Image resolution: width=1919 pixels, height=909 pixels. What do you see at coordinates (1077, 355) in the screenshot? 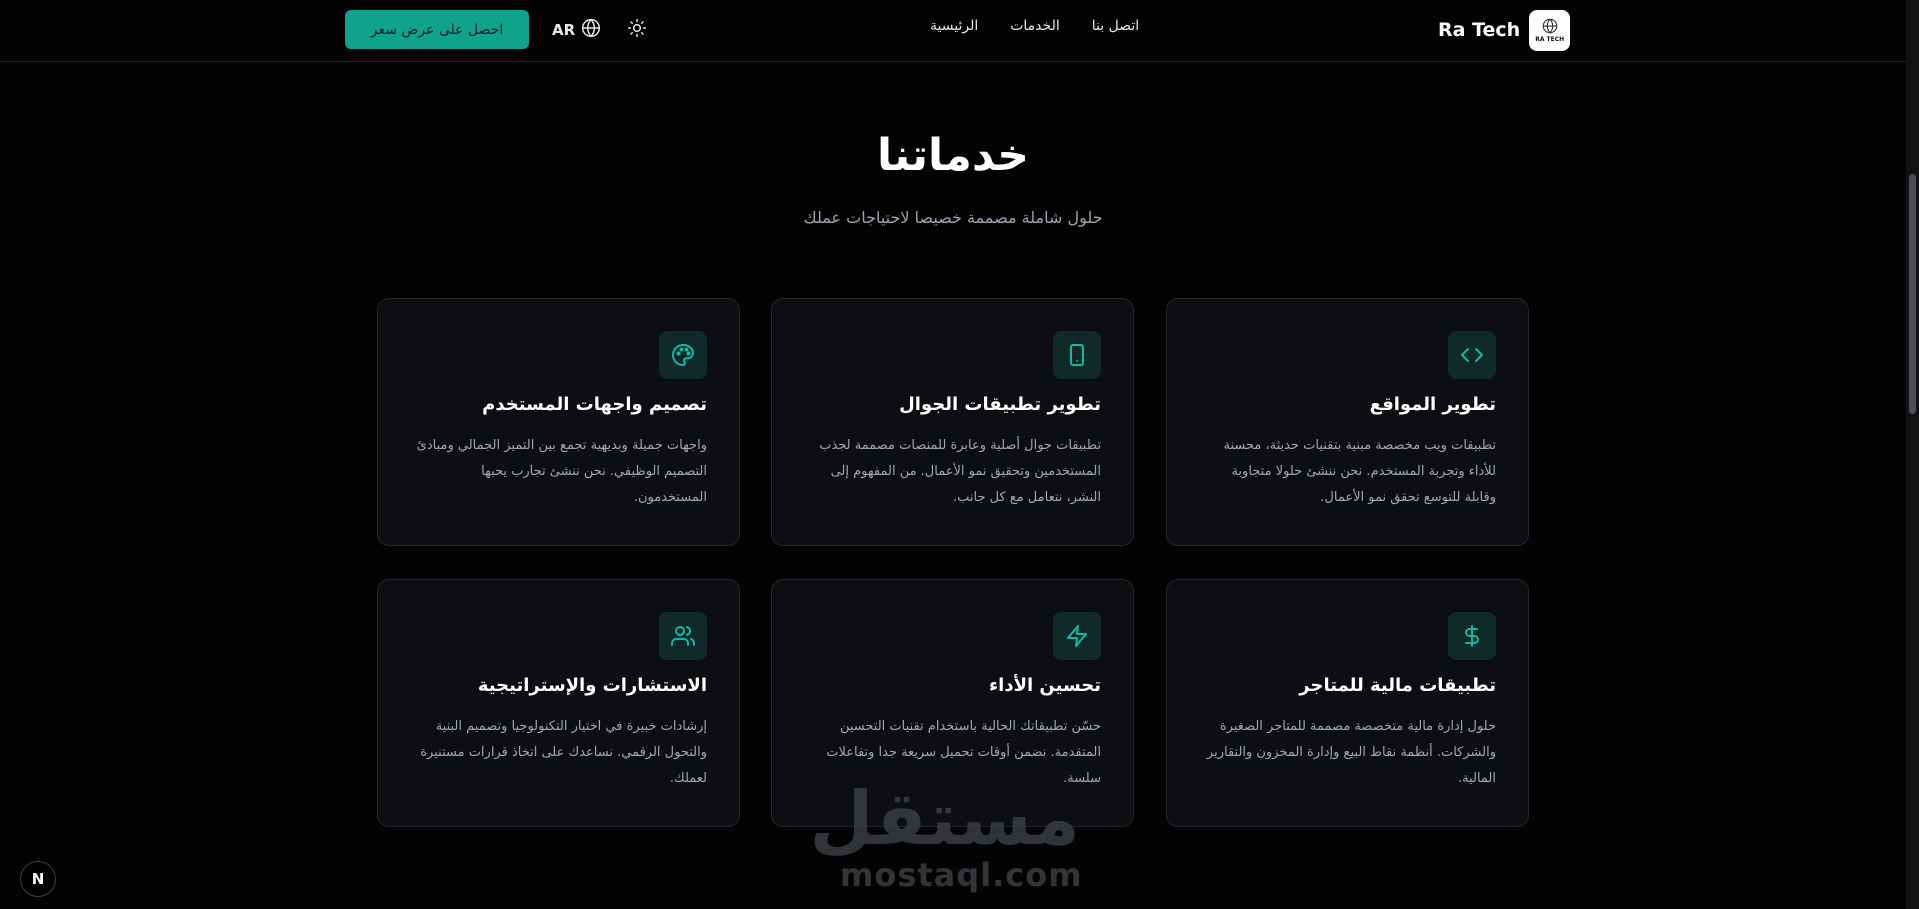
I see `smartphone-icon` at bounding box center [1077, 355].